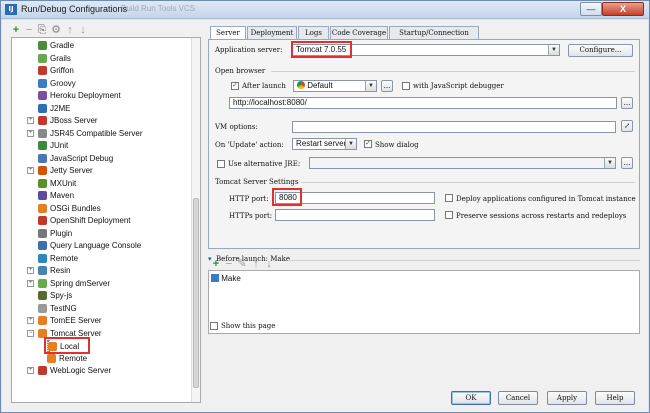 This screenshot has height=413, width=650. Describe the element at coordinates (591, 9) in the screenshot. I see `minimize-button: —` at that location.